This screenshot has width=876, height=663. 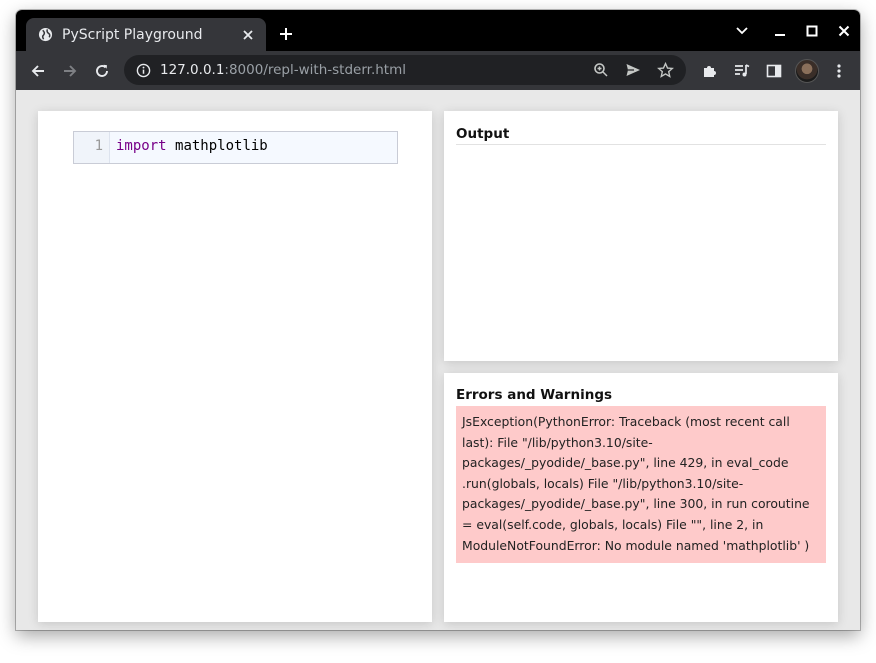 I want to click on output-title: Output, so click(x=483, y=134).